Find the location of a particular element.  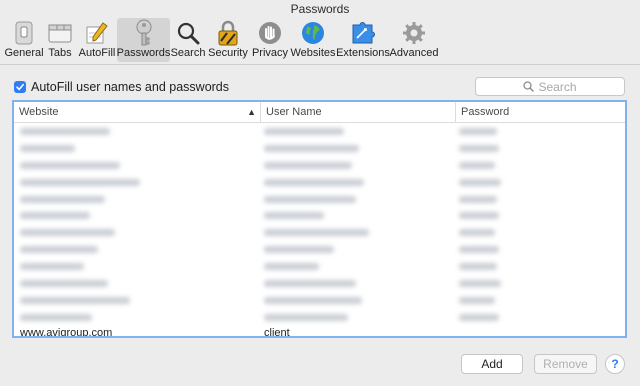

pencil-icon is located at coordinates (97, 33).